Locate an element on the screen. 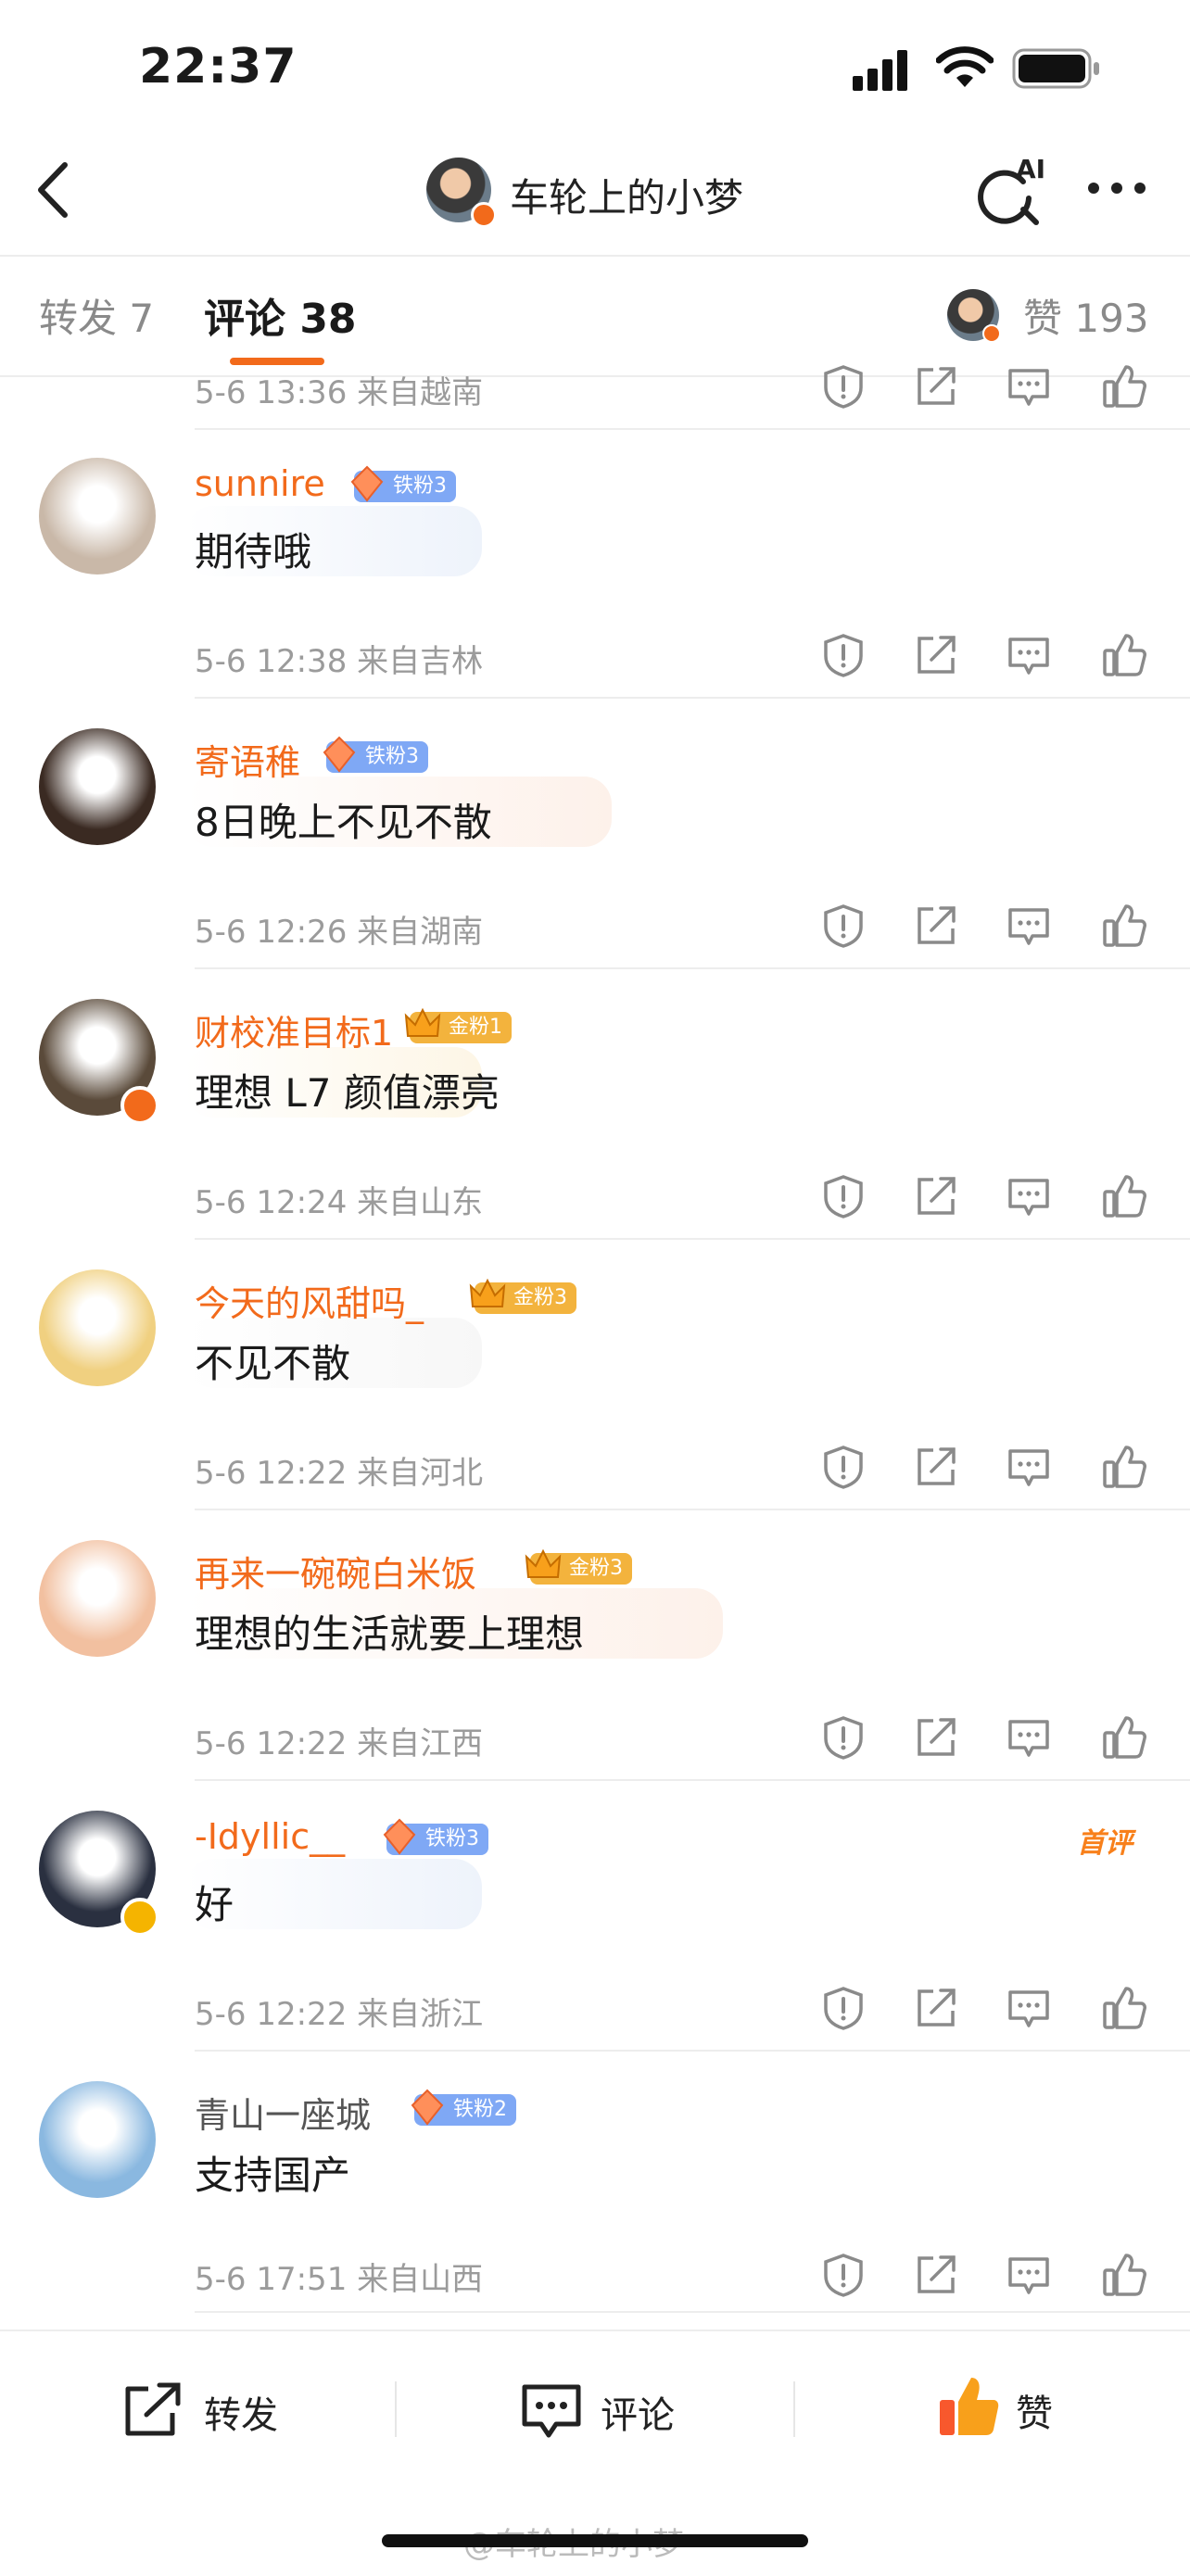 The height and width of the screenshot is (2576, 1190). commenter-name: 再来一碗碗白米饭 is located at coordinates (335, 1571).